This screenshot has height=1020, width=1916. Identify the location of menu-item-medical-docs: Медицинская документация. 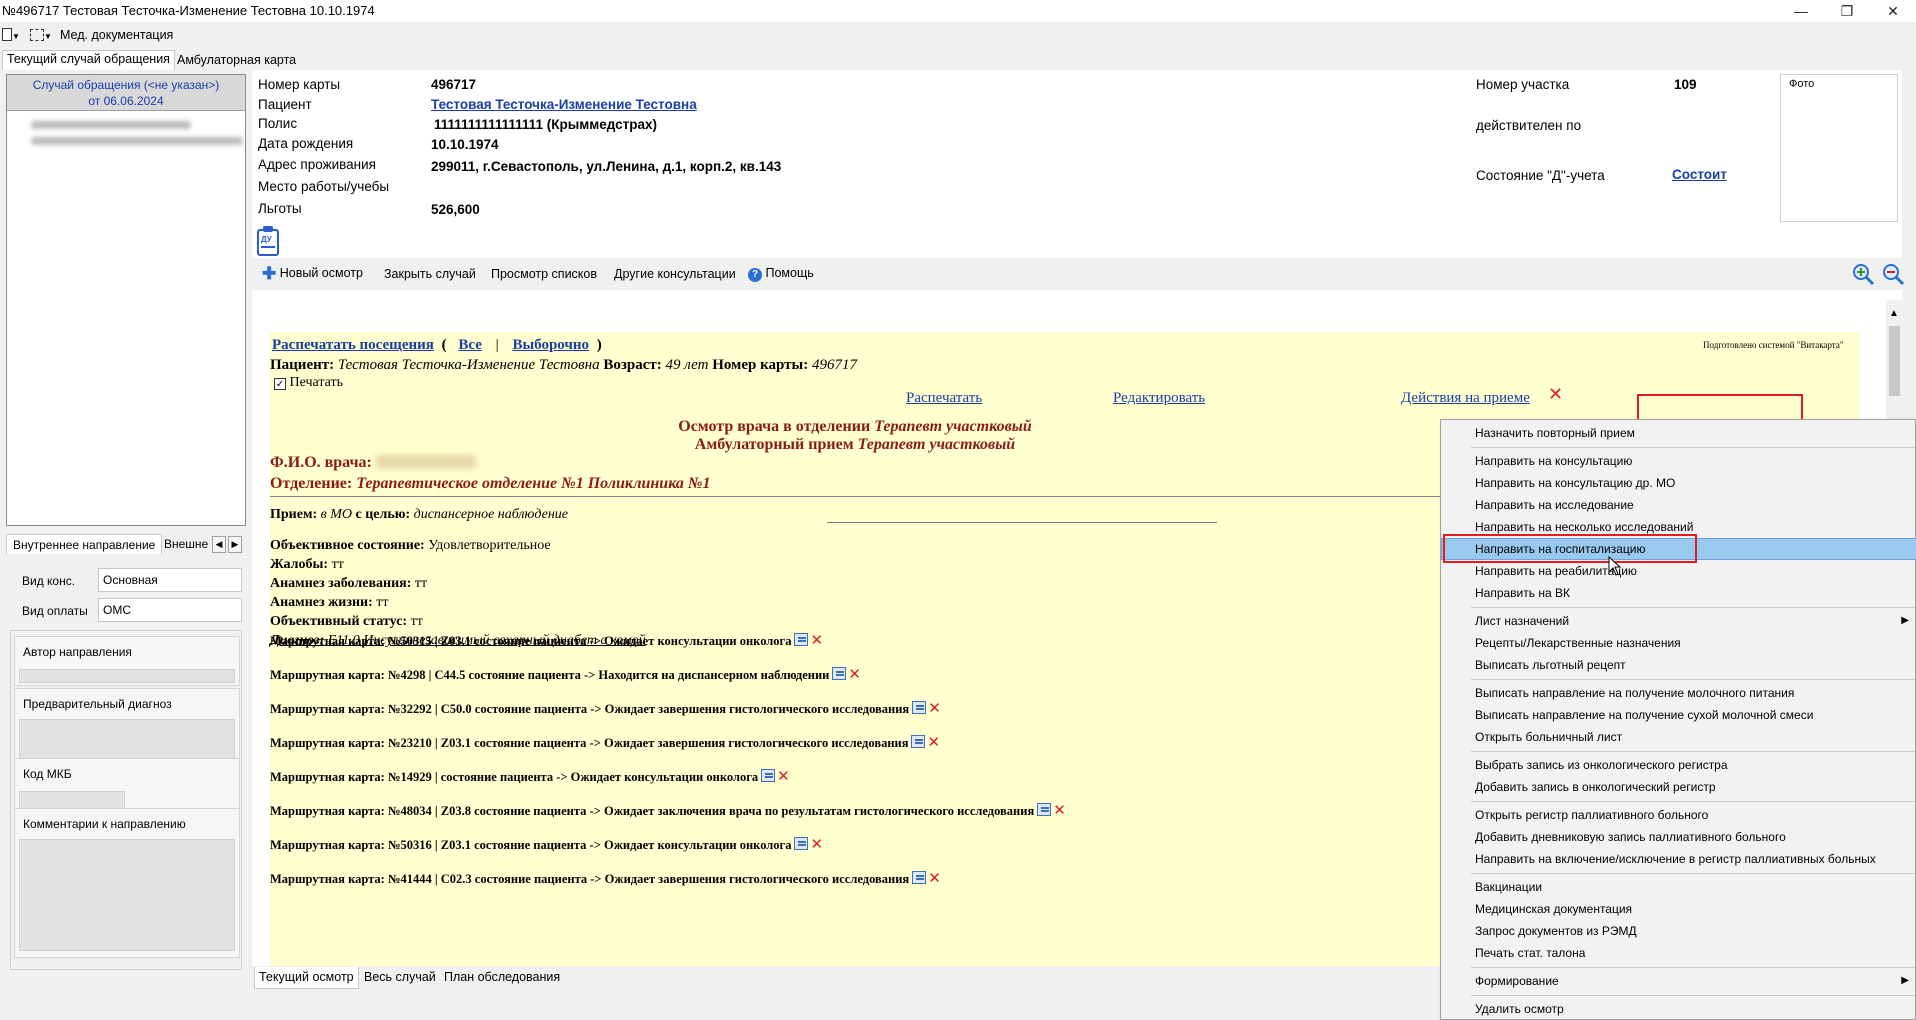
(1678, 909).